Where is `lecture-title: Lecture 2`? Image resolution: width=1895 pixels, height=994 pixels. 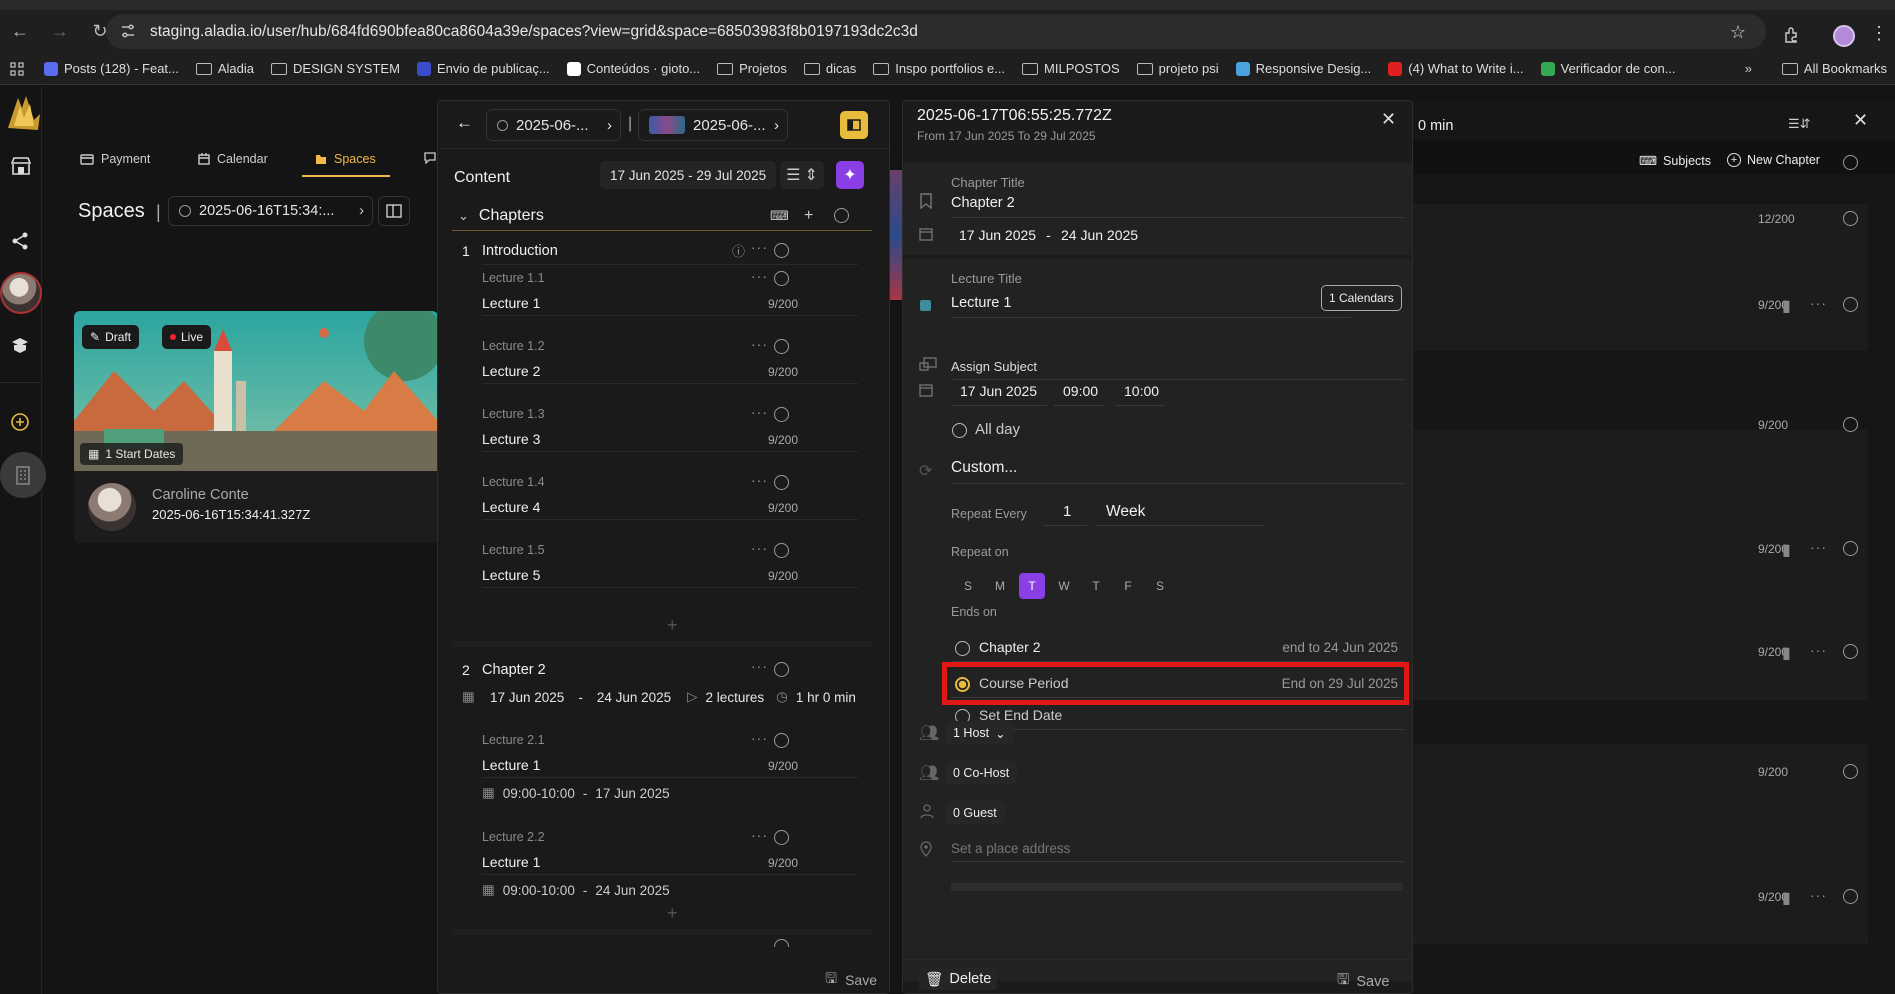 lecture-title: Lecture 2 is located at coordinates (511, 371).